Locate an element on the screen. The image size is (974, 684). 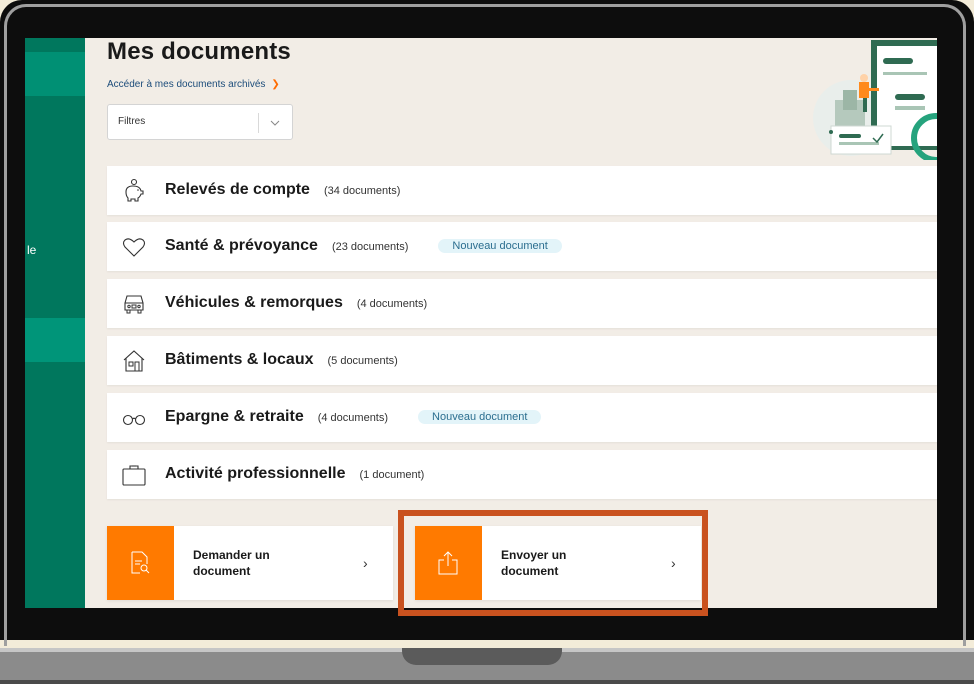
archived-documents-link: Accéder à mes documents archivés ❯ is located at coordinates (193, 84).